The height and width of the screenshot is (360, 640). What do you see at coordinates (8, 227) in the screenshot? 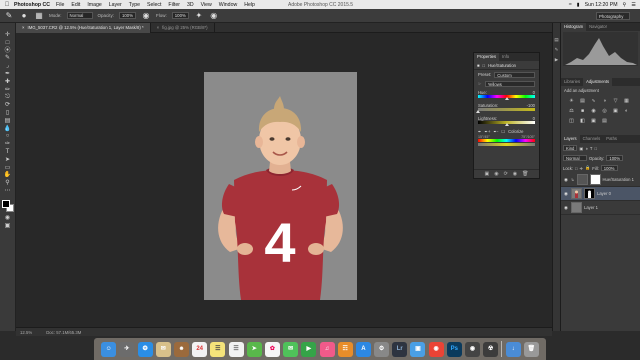
I see `screen-mode-icon: ▣` at bounding box center [8, 227].